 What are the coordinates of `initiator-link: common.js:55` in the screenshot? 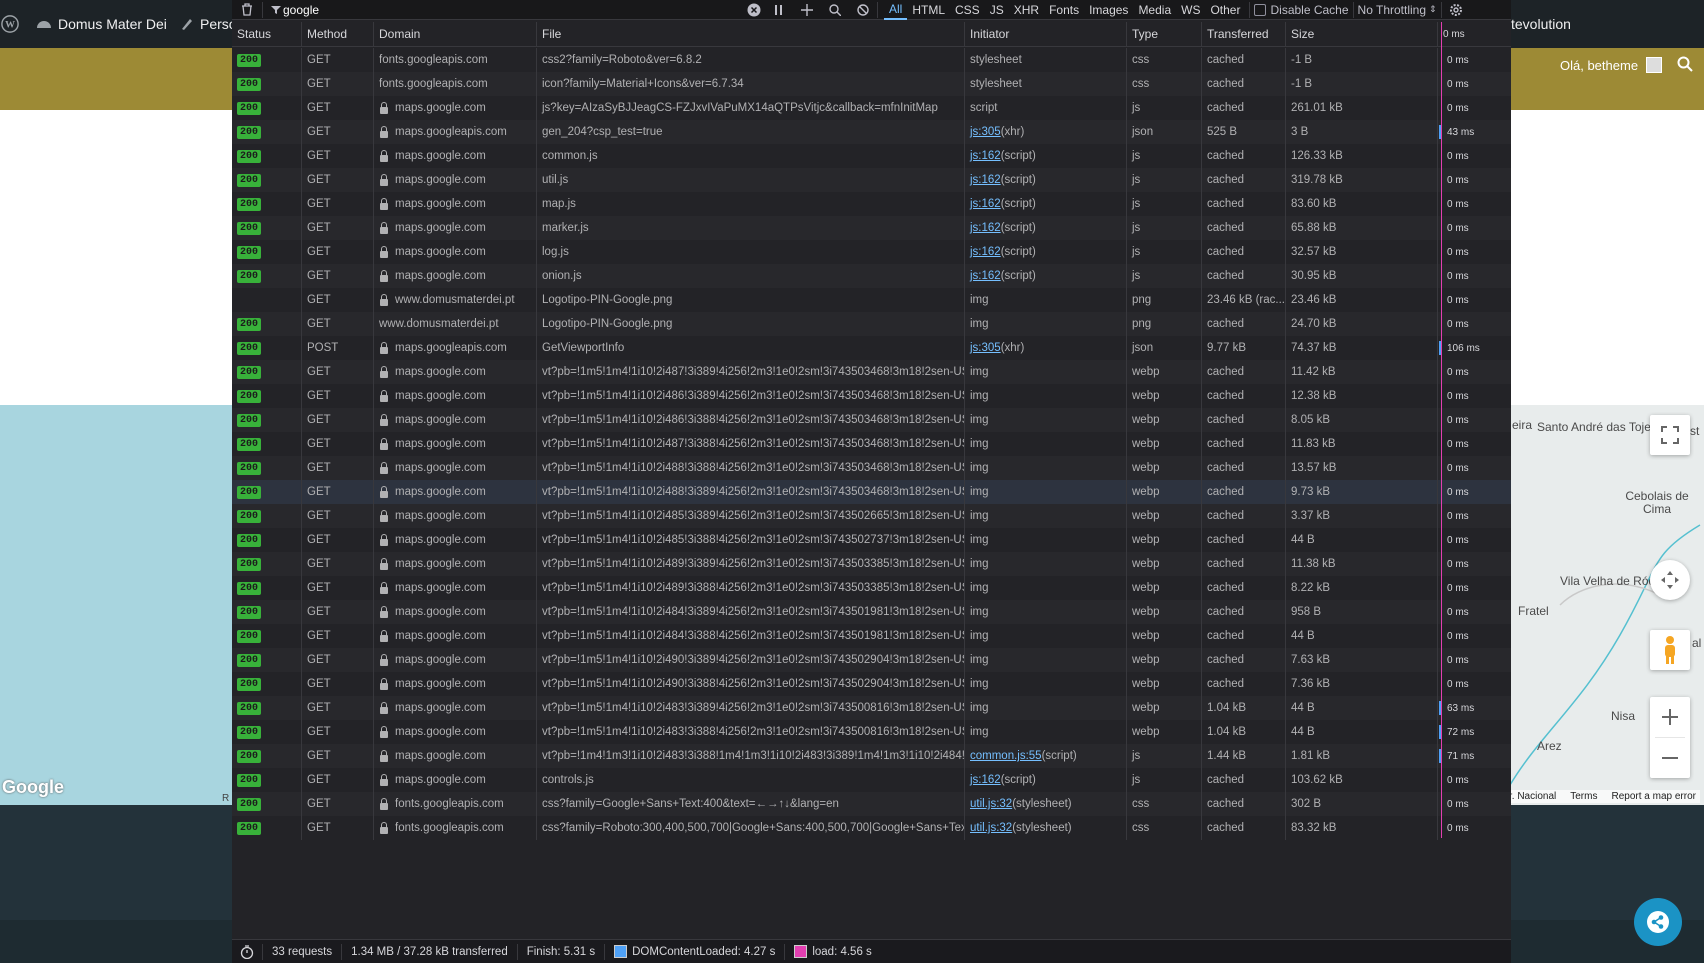 It's located at (1006, 756).